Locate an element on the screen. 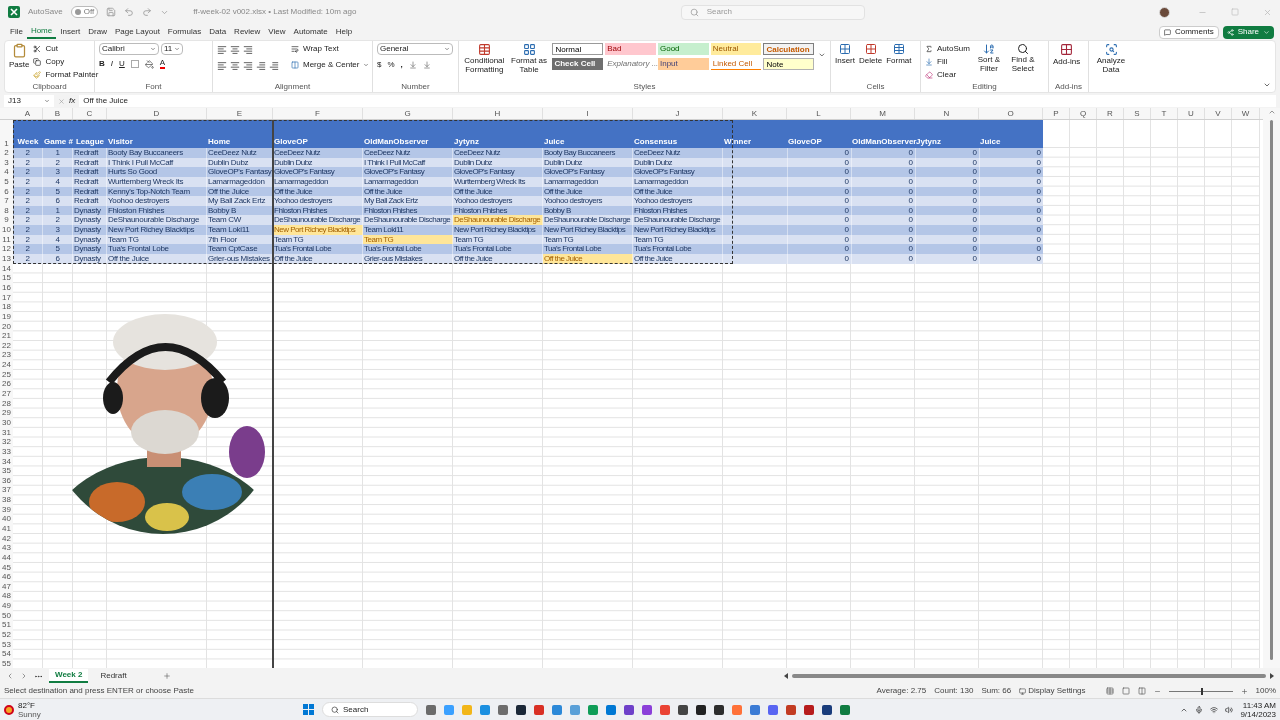  row-number: 31 is located at coordinates (6, 432).